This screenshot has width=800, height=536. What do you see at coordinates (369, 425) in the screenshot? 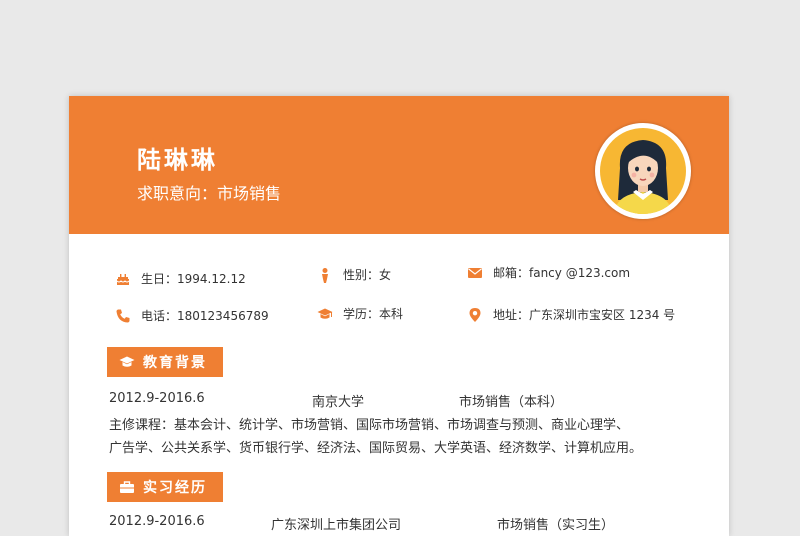
I see `courses-line-1: 主修课程：基本会计、统计学、市场营销、国际市场营销、市场调查与预测、商业心理学、` at bounding box center [369, 425].